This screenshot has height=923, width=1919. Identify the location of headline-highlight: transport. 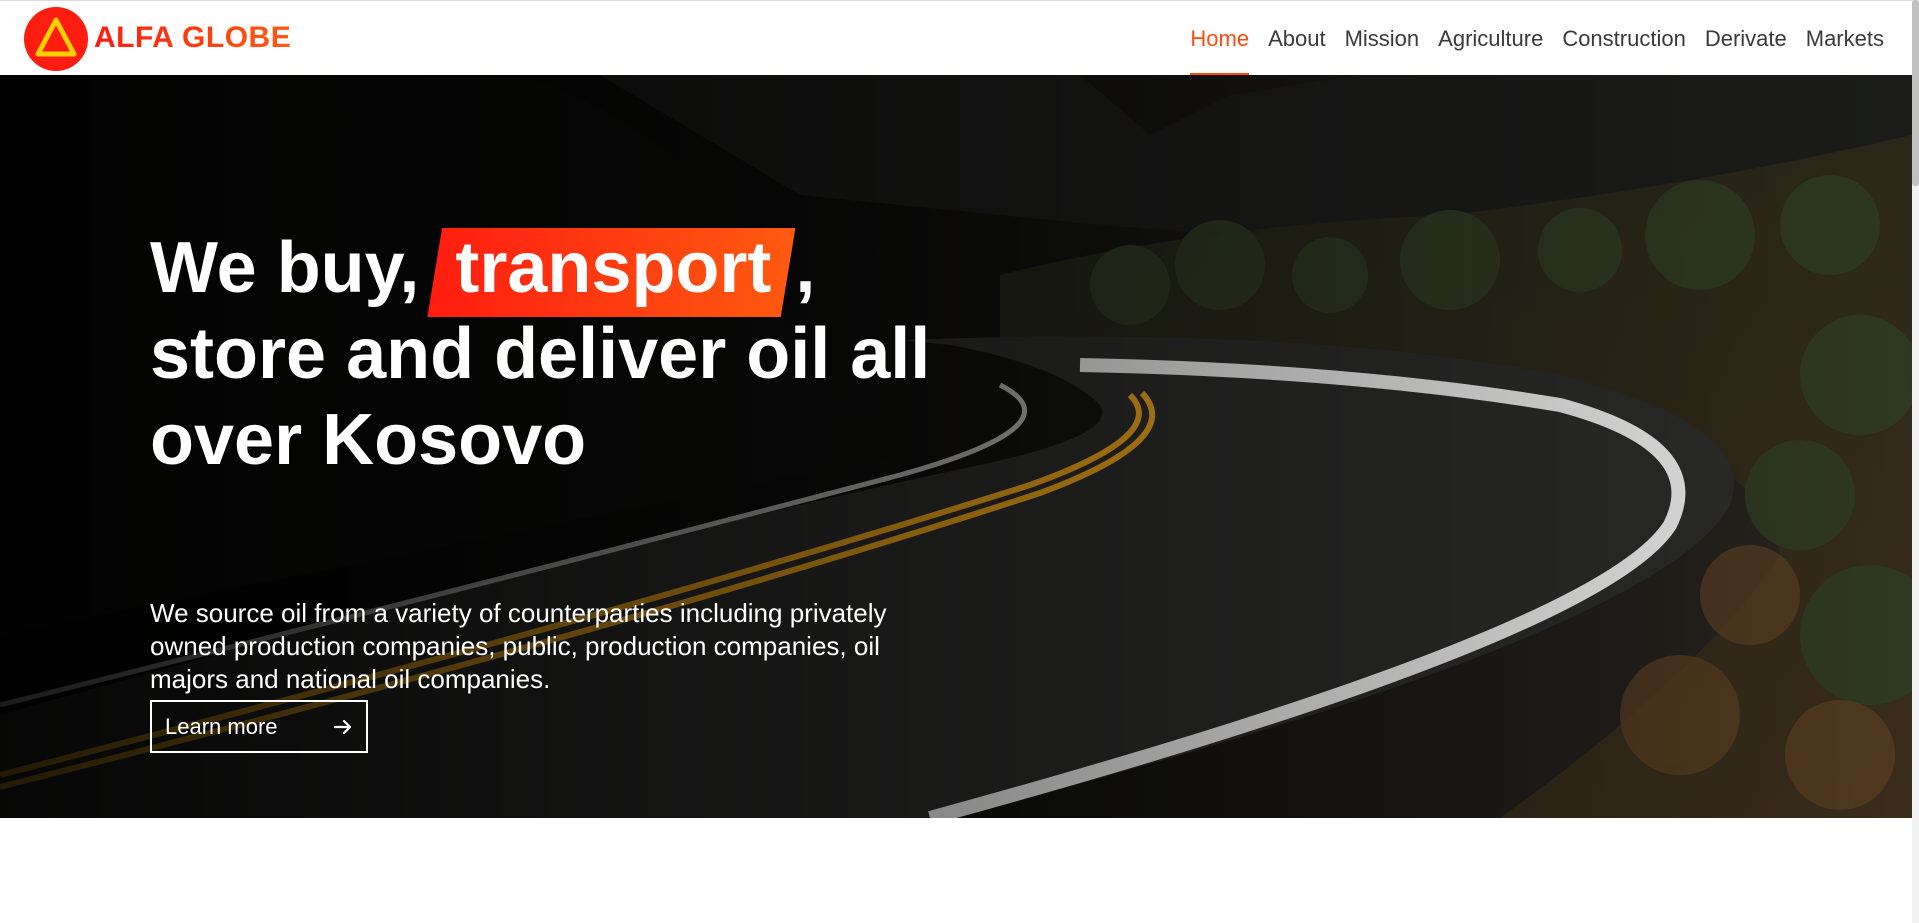
(611, 271).